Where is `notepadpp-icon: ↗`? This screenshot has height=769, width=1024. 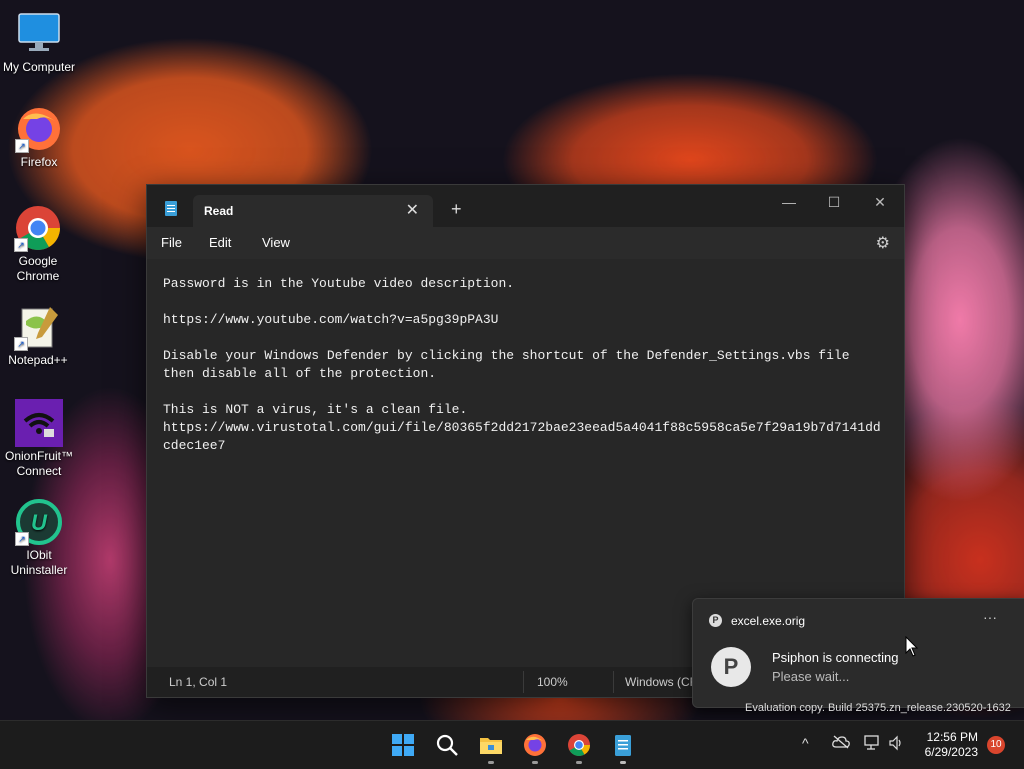
notepadpp-icon: ↗ is located at coordinates (38, 327).